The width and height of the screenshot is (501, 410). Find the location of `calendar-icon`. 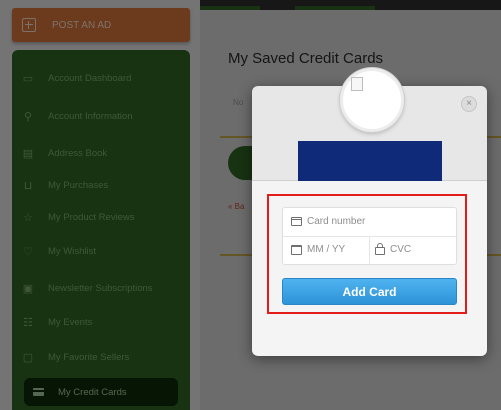

calendar-icon is located at coordinates (296, 249).